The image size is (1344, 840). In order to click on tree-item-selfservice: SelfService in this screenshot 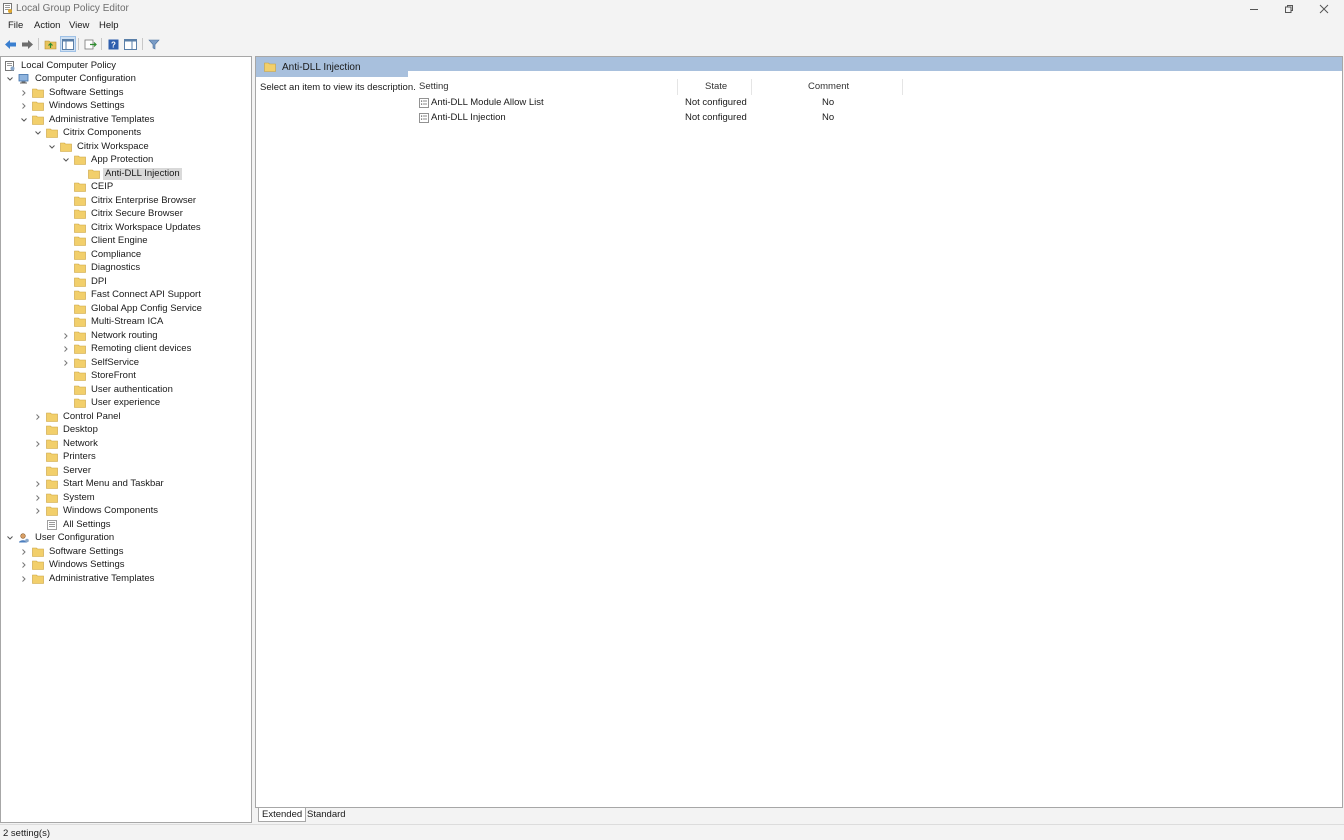, I will do `click(101, 362)`.